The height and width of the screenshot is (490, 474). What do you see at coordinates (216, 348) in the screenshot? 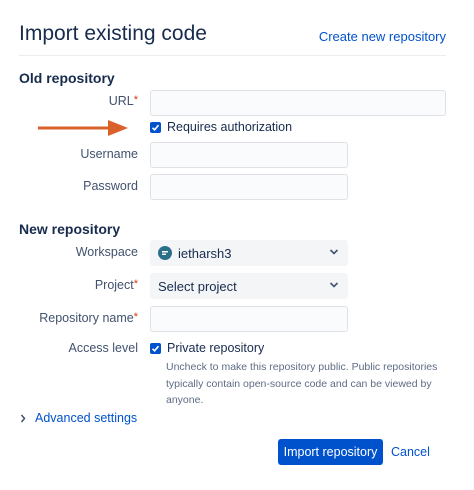
I see `private-repository-label: Private repository` at bounding box center [216, 348].